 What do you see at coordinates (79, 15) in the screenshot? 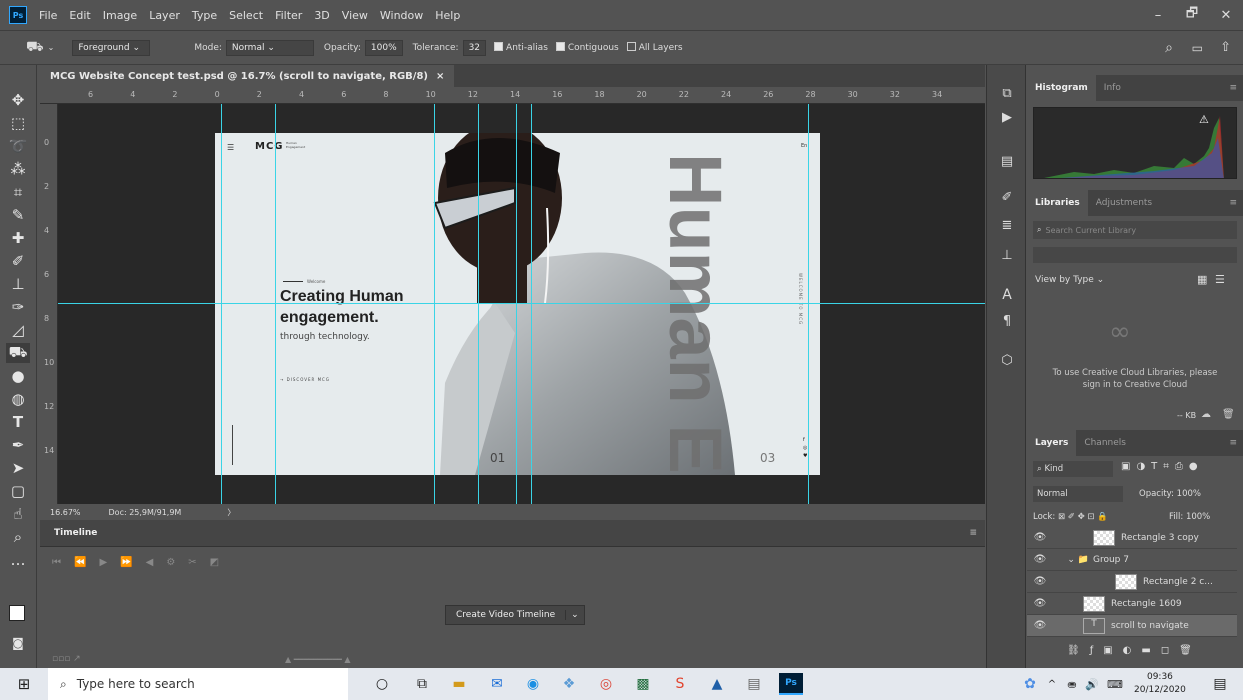
I see `menu-edit: Edit` at bounding box center [79, 15].